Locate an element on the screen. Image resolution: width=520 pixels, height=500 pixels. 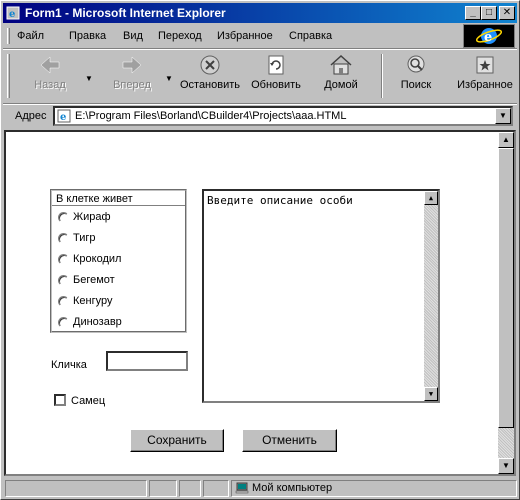
refresh-icon is located at coordinates (276, 65).